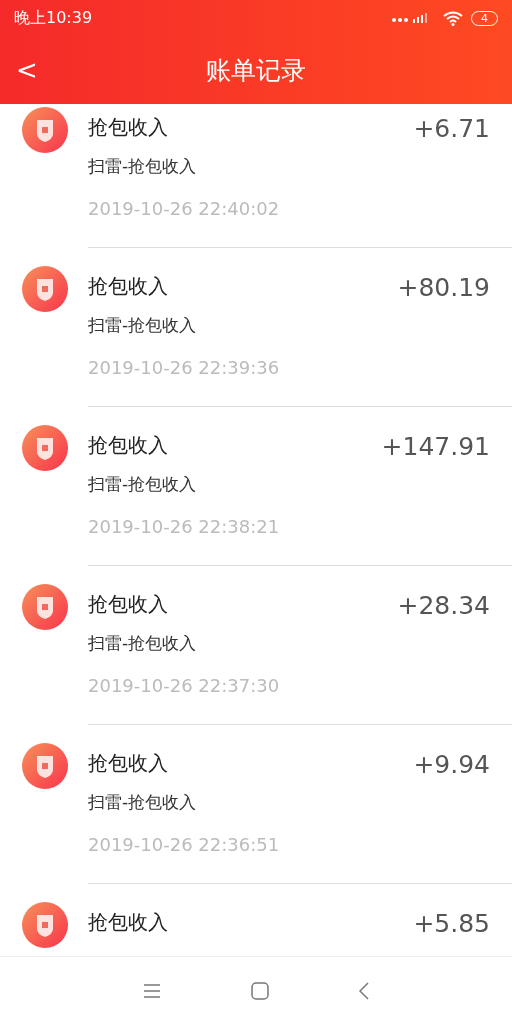  I want to click on record-time: 2019-10-26 22:38:21, so click(184, 526).